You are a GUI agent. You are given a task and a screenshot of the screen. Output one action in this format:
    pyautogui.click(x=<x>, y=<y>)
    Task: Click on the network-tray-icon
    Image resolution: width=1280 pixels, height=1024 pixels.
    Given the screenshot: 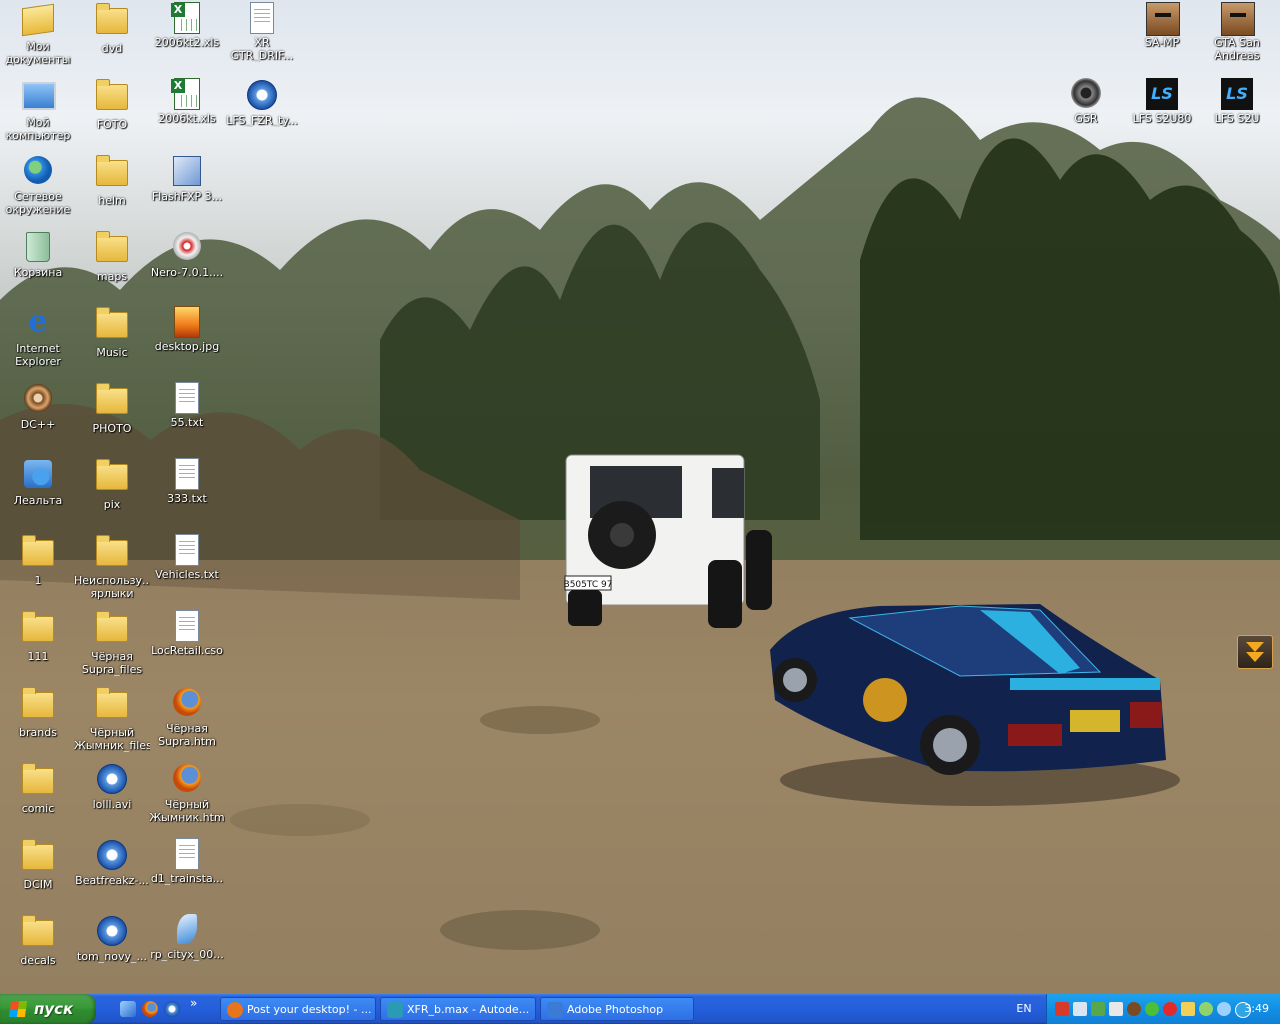 What is the action you would take?
    pyautogui.click(x=1080, y=1009)
    